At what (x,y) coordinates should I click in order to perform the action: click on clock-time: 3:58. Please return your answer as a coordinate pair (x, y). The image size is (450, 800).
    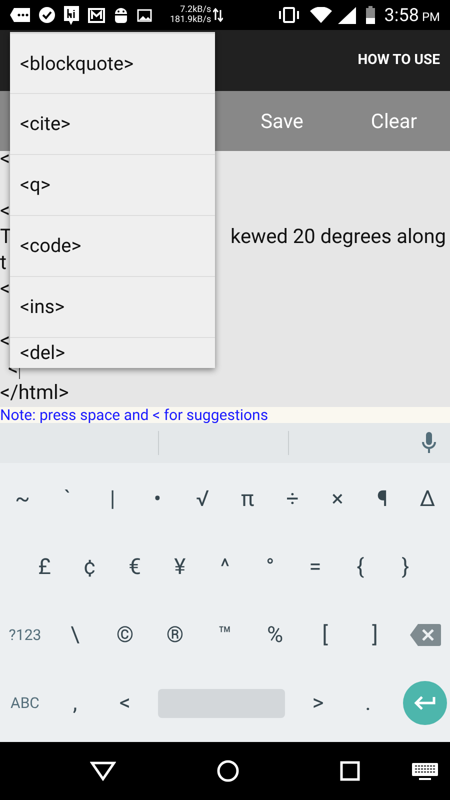
    Looking at the image, I should click on (401, 16).